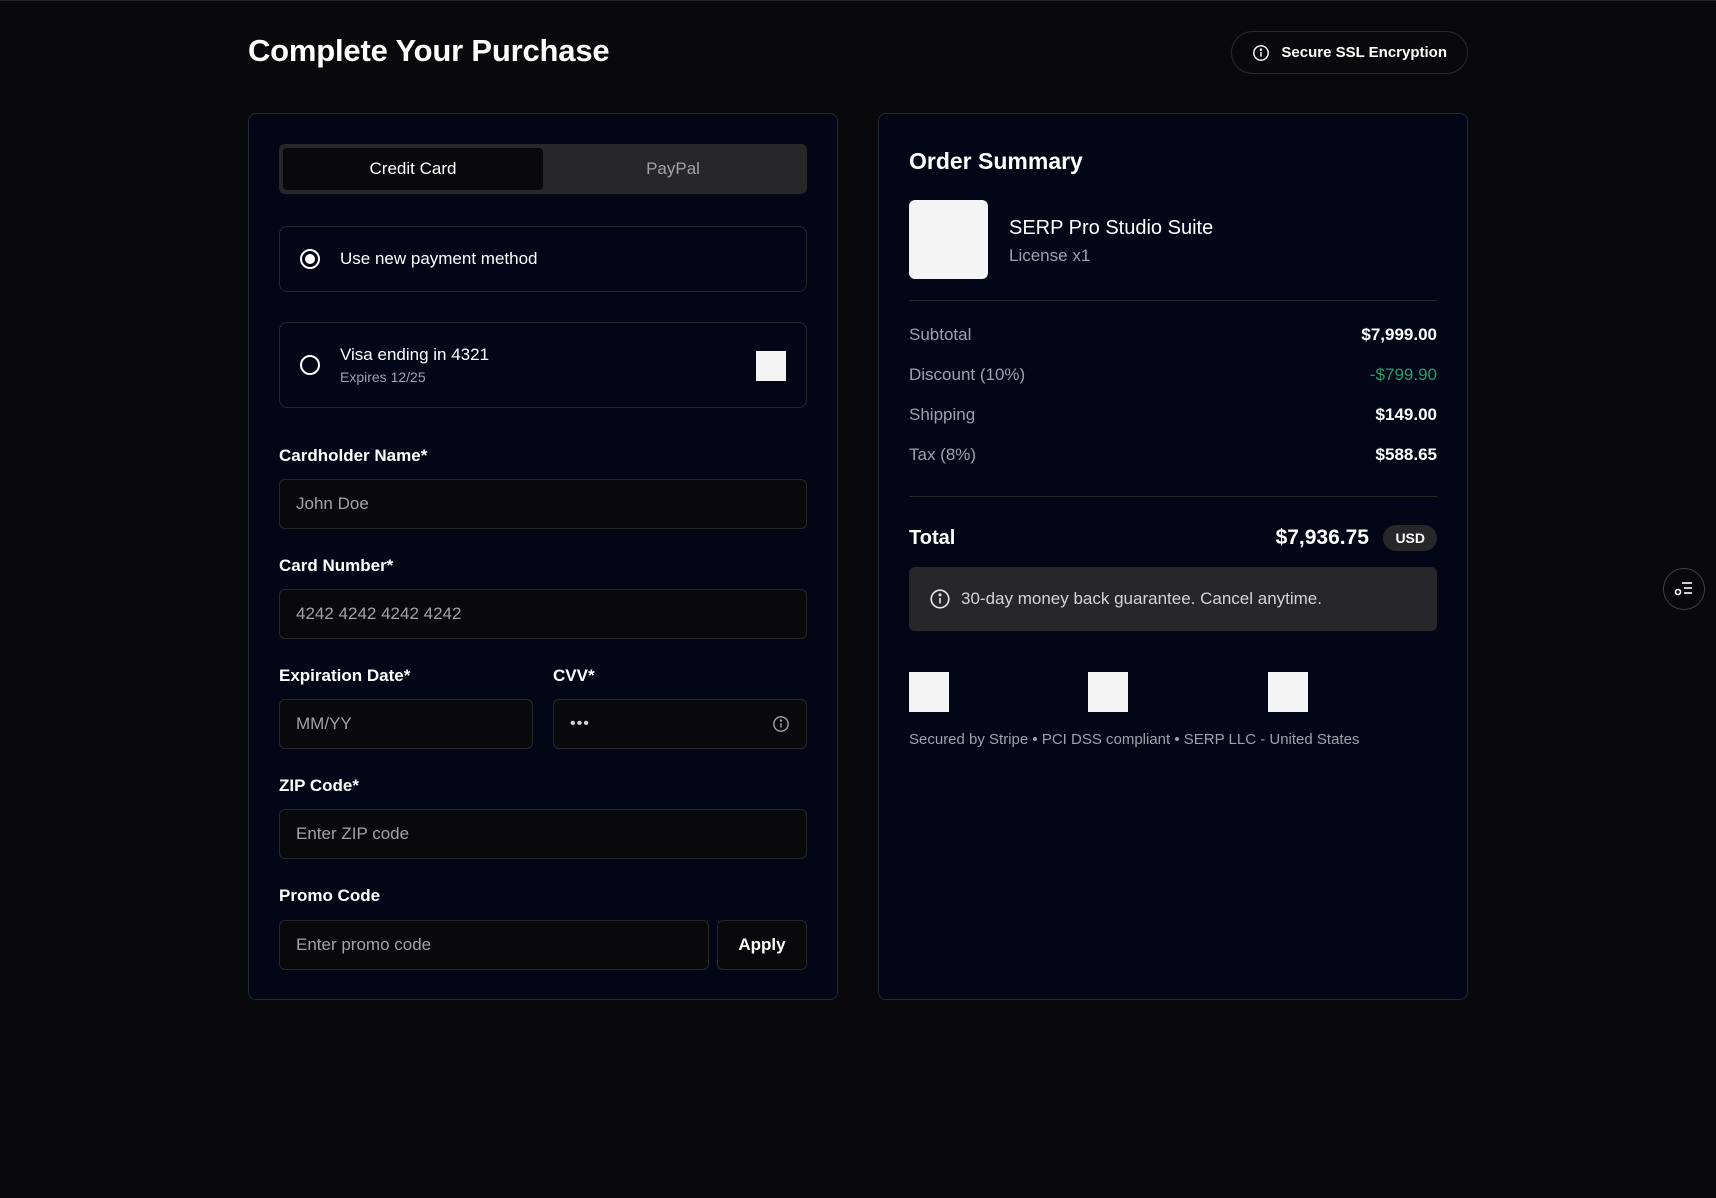  Describe the element at coordinates (673, 169) in the screenshot. I see `tab-paypal: PayPal` at that location.